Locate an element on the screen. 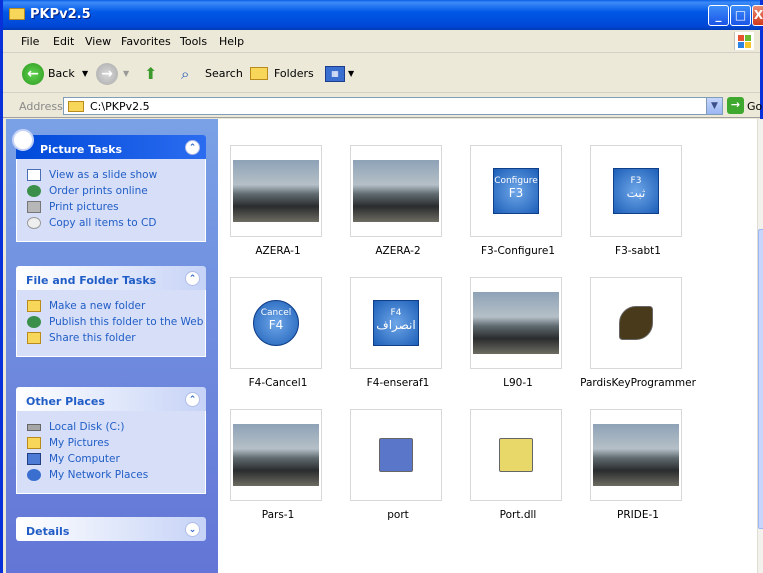 The image size is (763, 573). menu-favorites: Favorites is located at coordinates (146, 41).